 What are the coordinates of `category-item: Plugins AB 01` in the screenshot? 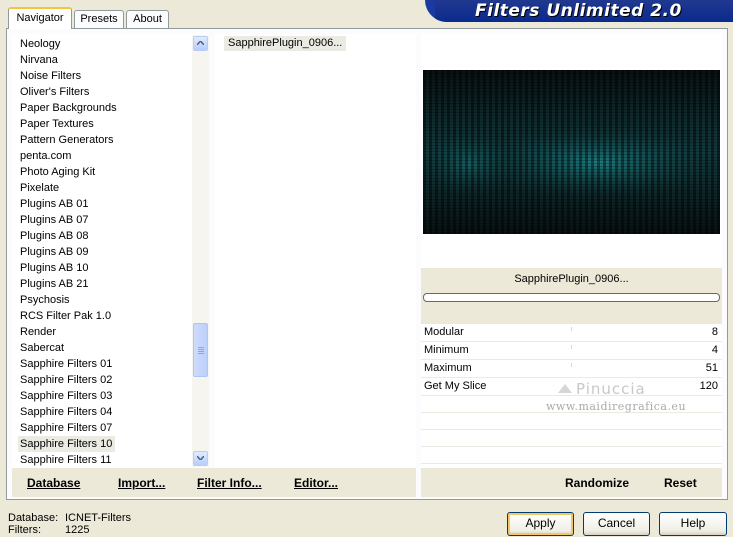 It's located at (54, 204).